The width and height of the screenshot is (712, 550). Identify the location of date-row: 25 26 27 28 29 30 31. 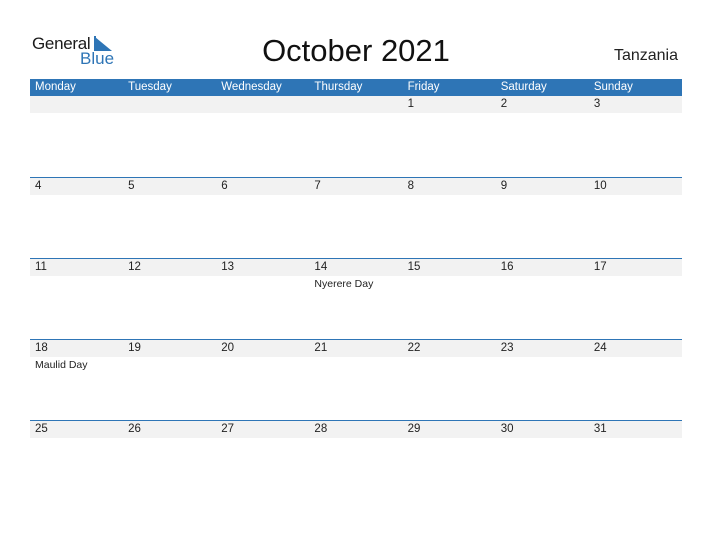
(356, 429).